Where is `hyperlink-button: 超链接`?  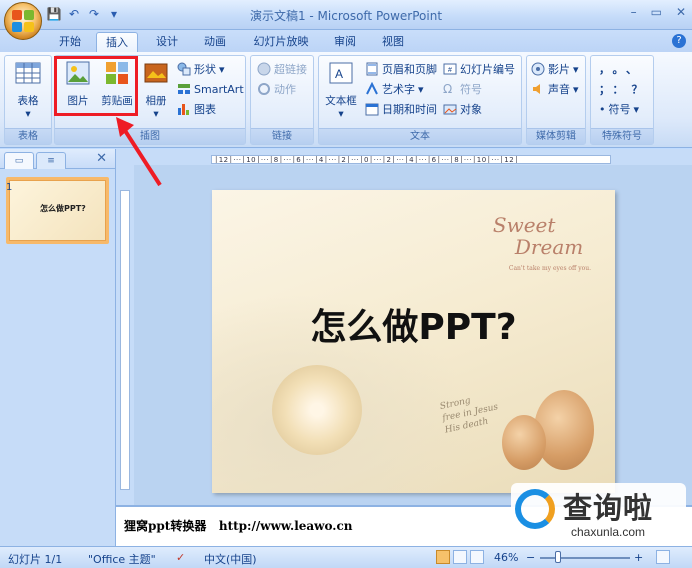
hyperlink-button: 超链接 is located at coordinates (282, 69).